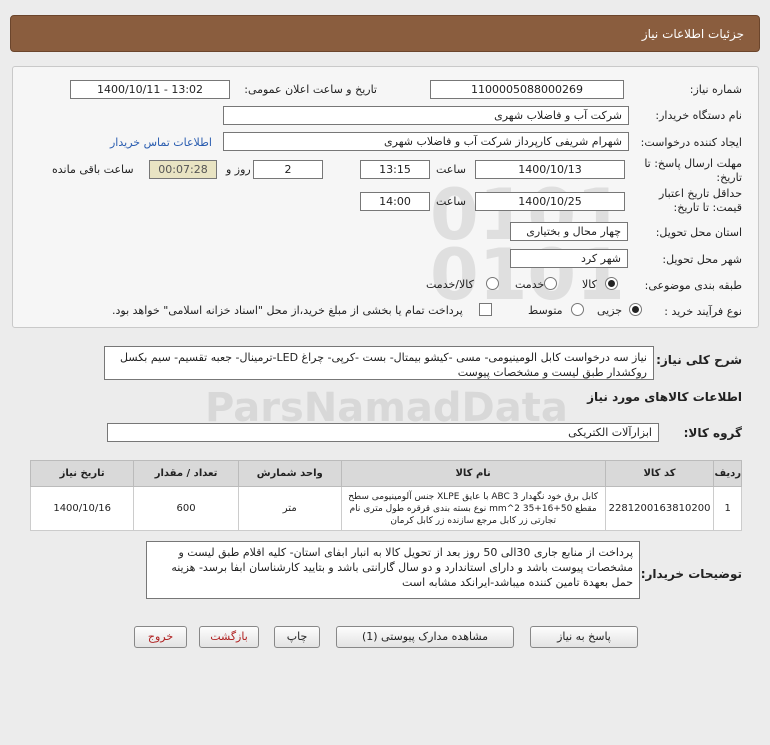 Image resolution: width=770 pixels, height=745 pixels. Describe the element at coordinates (577, 309) in the screenshot. I see `purchase-radio-medium` at that location.